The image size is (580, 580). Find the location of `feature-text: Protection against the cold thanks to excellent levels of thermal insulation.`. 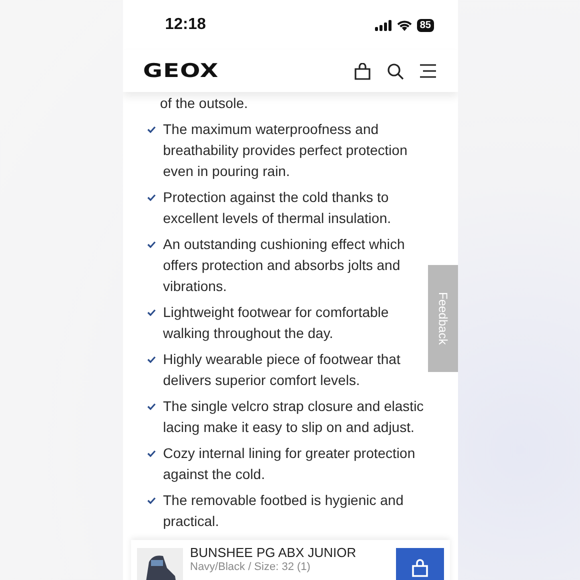

feature-text: Protection against the cold thanks to excellent levels of thermal insulation. is located at coordinates (277, 208).